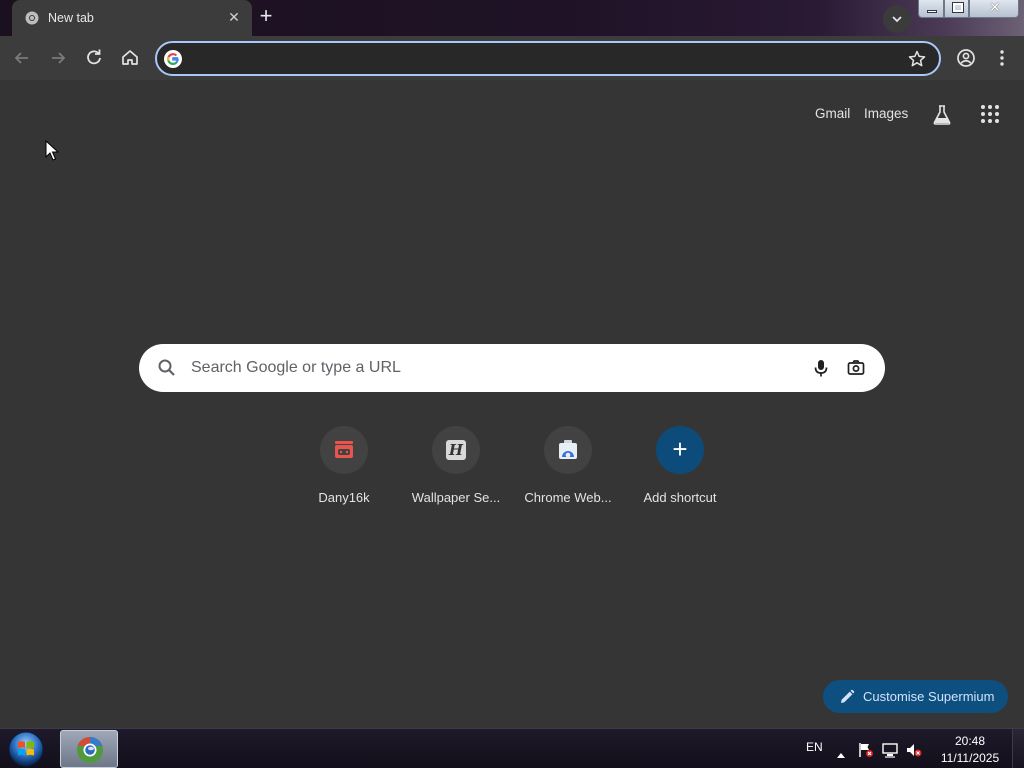  I want to click on forward-arrow-icon, so click(58, 58).